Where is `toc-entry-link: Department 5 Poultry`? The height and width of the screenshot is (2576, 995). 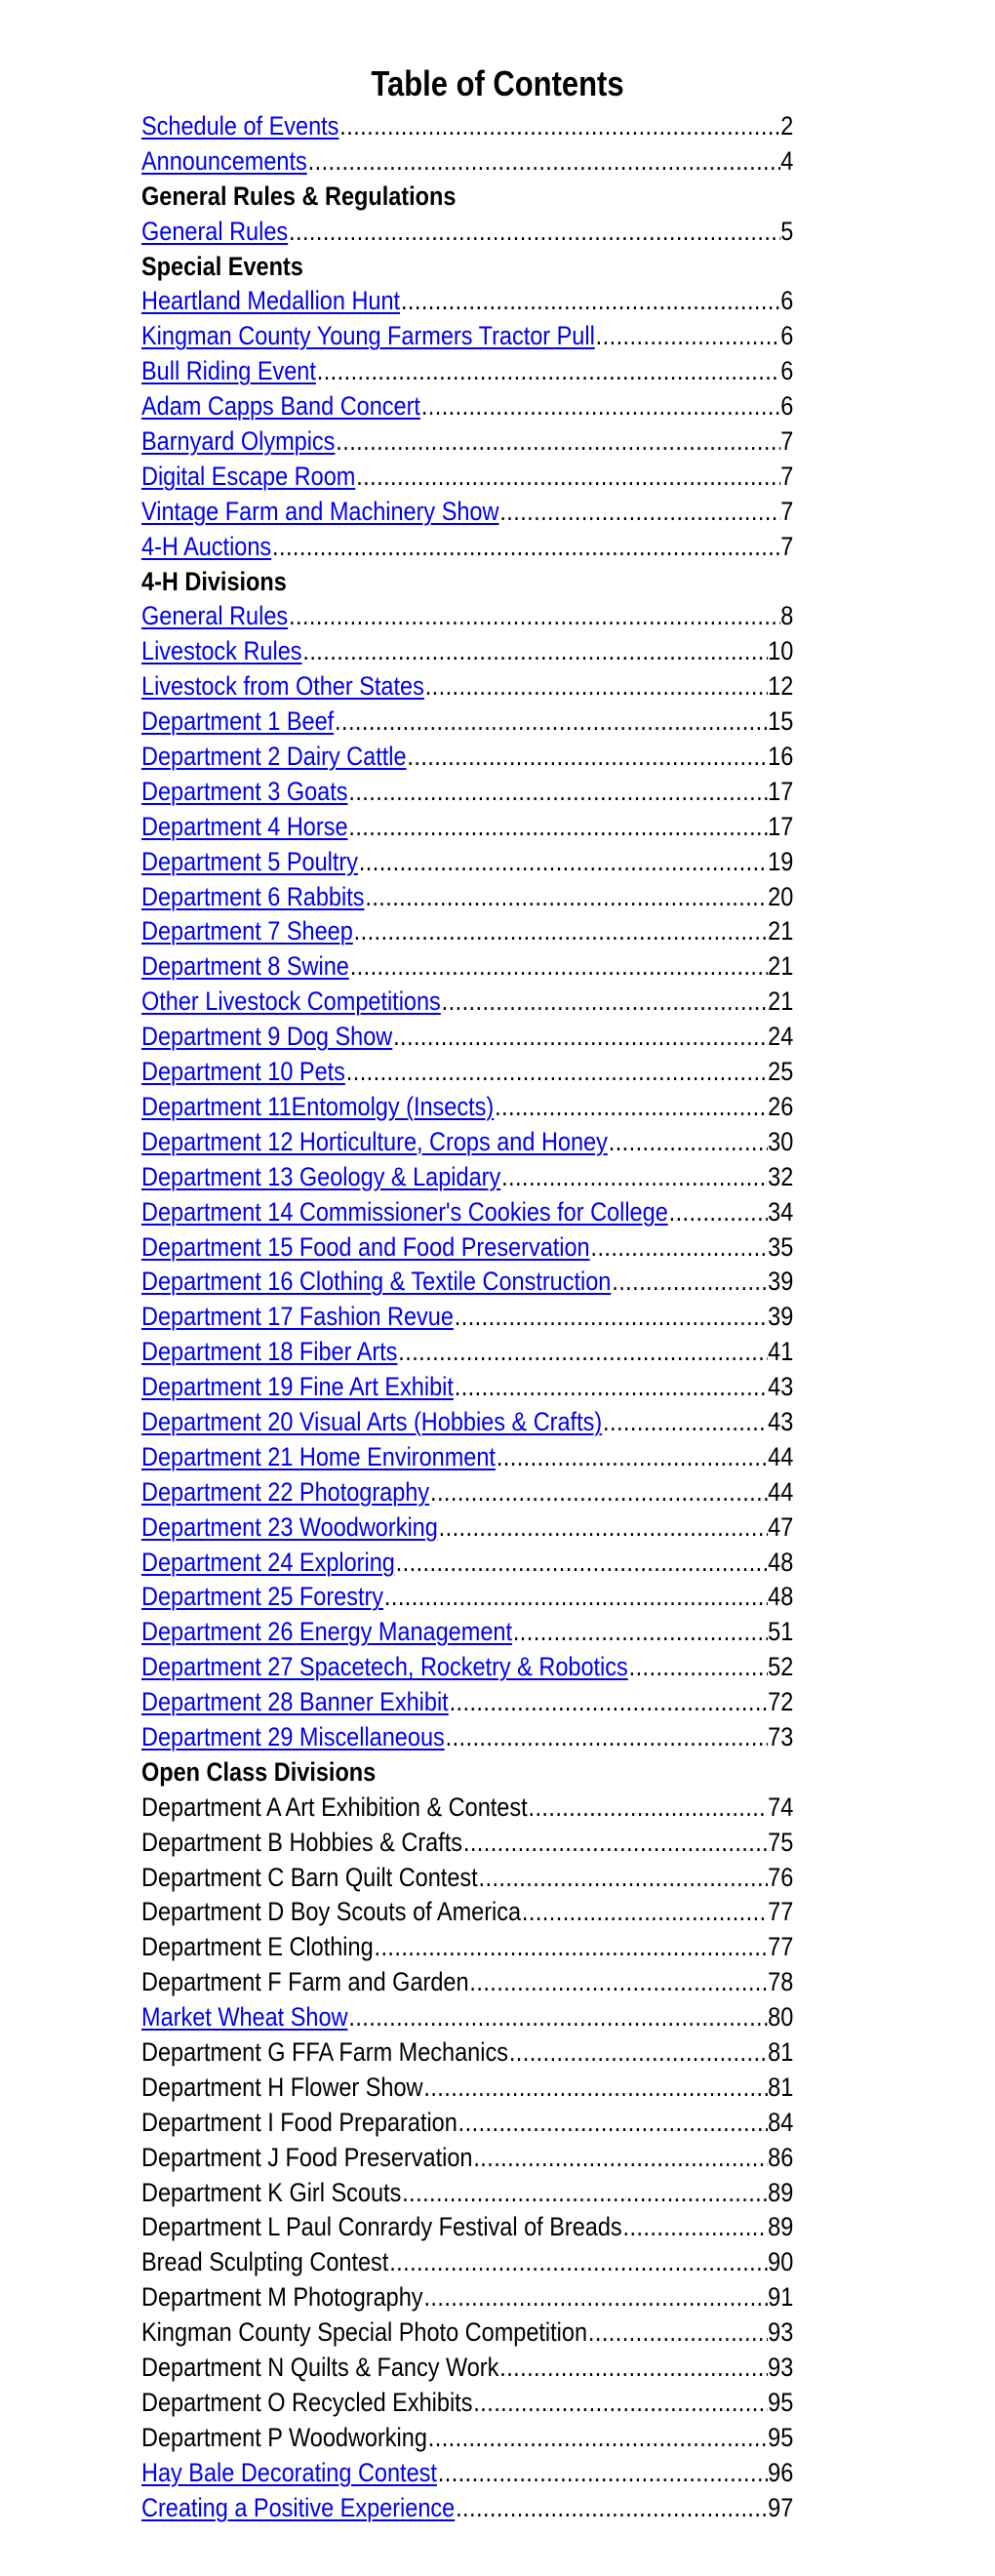
toc-entry-link: Department 5 Poultry is located at coordinates (249, 862).